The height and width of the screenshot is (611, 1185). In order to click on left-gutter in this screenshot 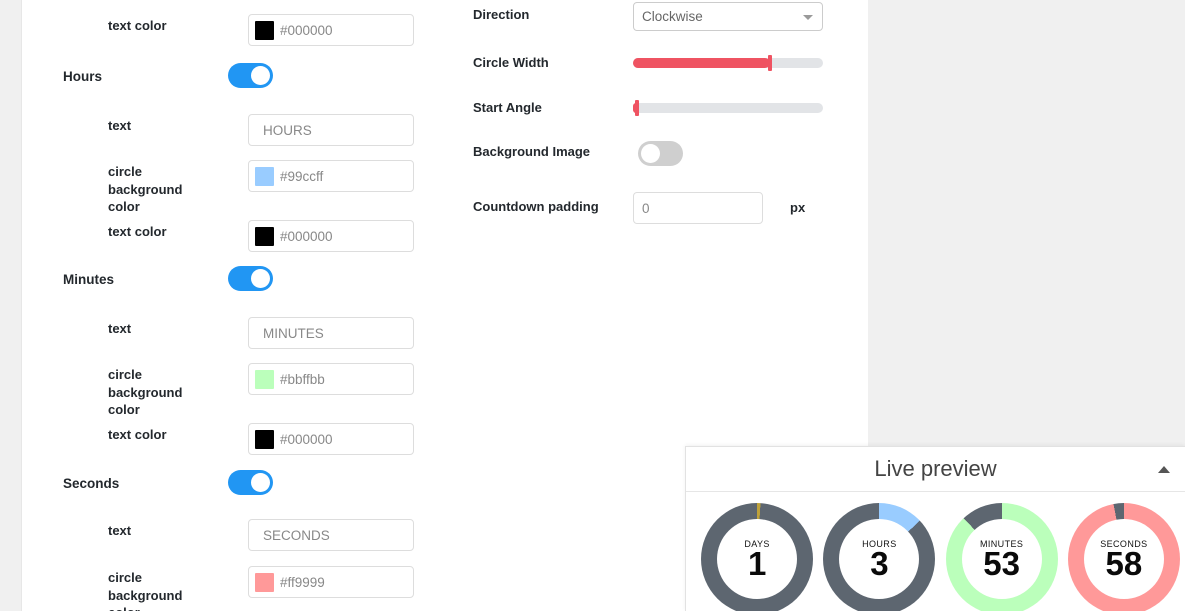, I will do `click(10, 305)`.